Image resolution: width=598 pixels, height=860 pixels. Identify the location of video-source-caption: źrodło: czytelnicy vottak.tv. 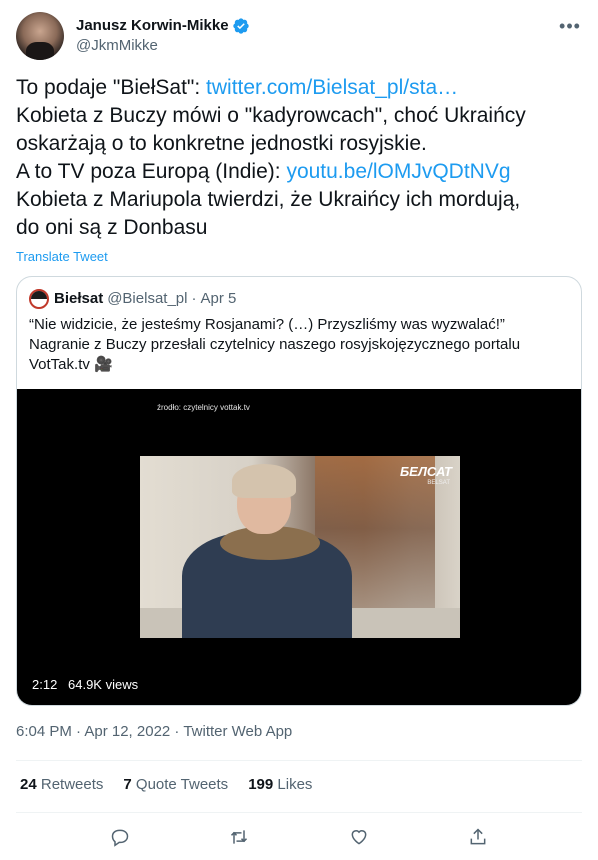
(203, 407).